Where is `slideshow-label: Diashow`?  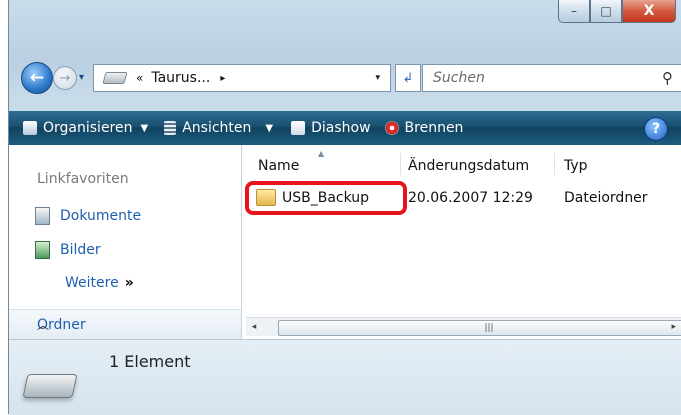 slideshow-label: Diashow is located at coordinates (341, 128).